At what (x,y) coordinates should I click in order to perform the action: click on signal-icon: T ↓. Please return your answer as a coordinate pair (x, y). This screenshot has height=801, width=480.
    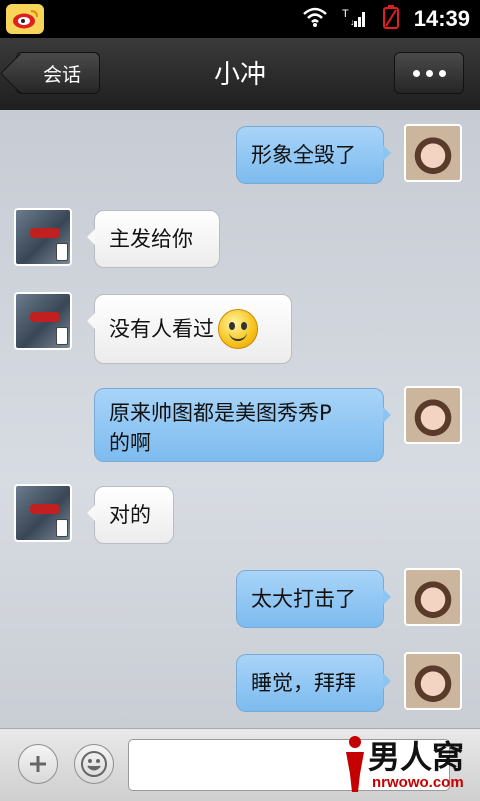
    Looking at the image, I should click on (355, 19).